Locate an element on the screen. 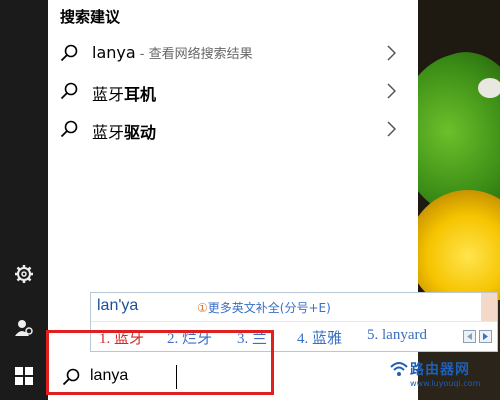 Image resolution: width=500 pixels, height=400 pixels. suggestion-item: 蓝牙驱动 is located at coordinates (233, 129).